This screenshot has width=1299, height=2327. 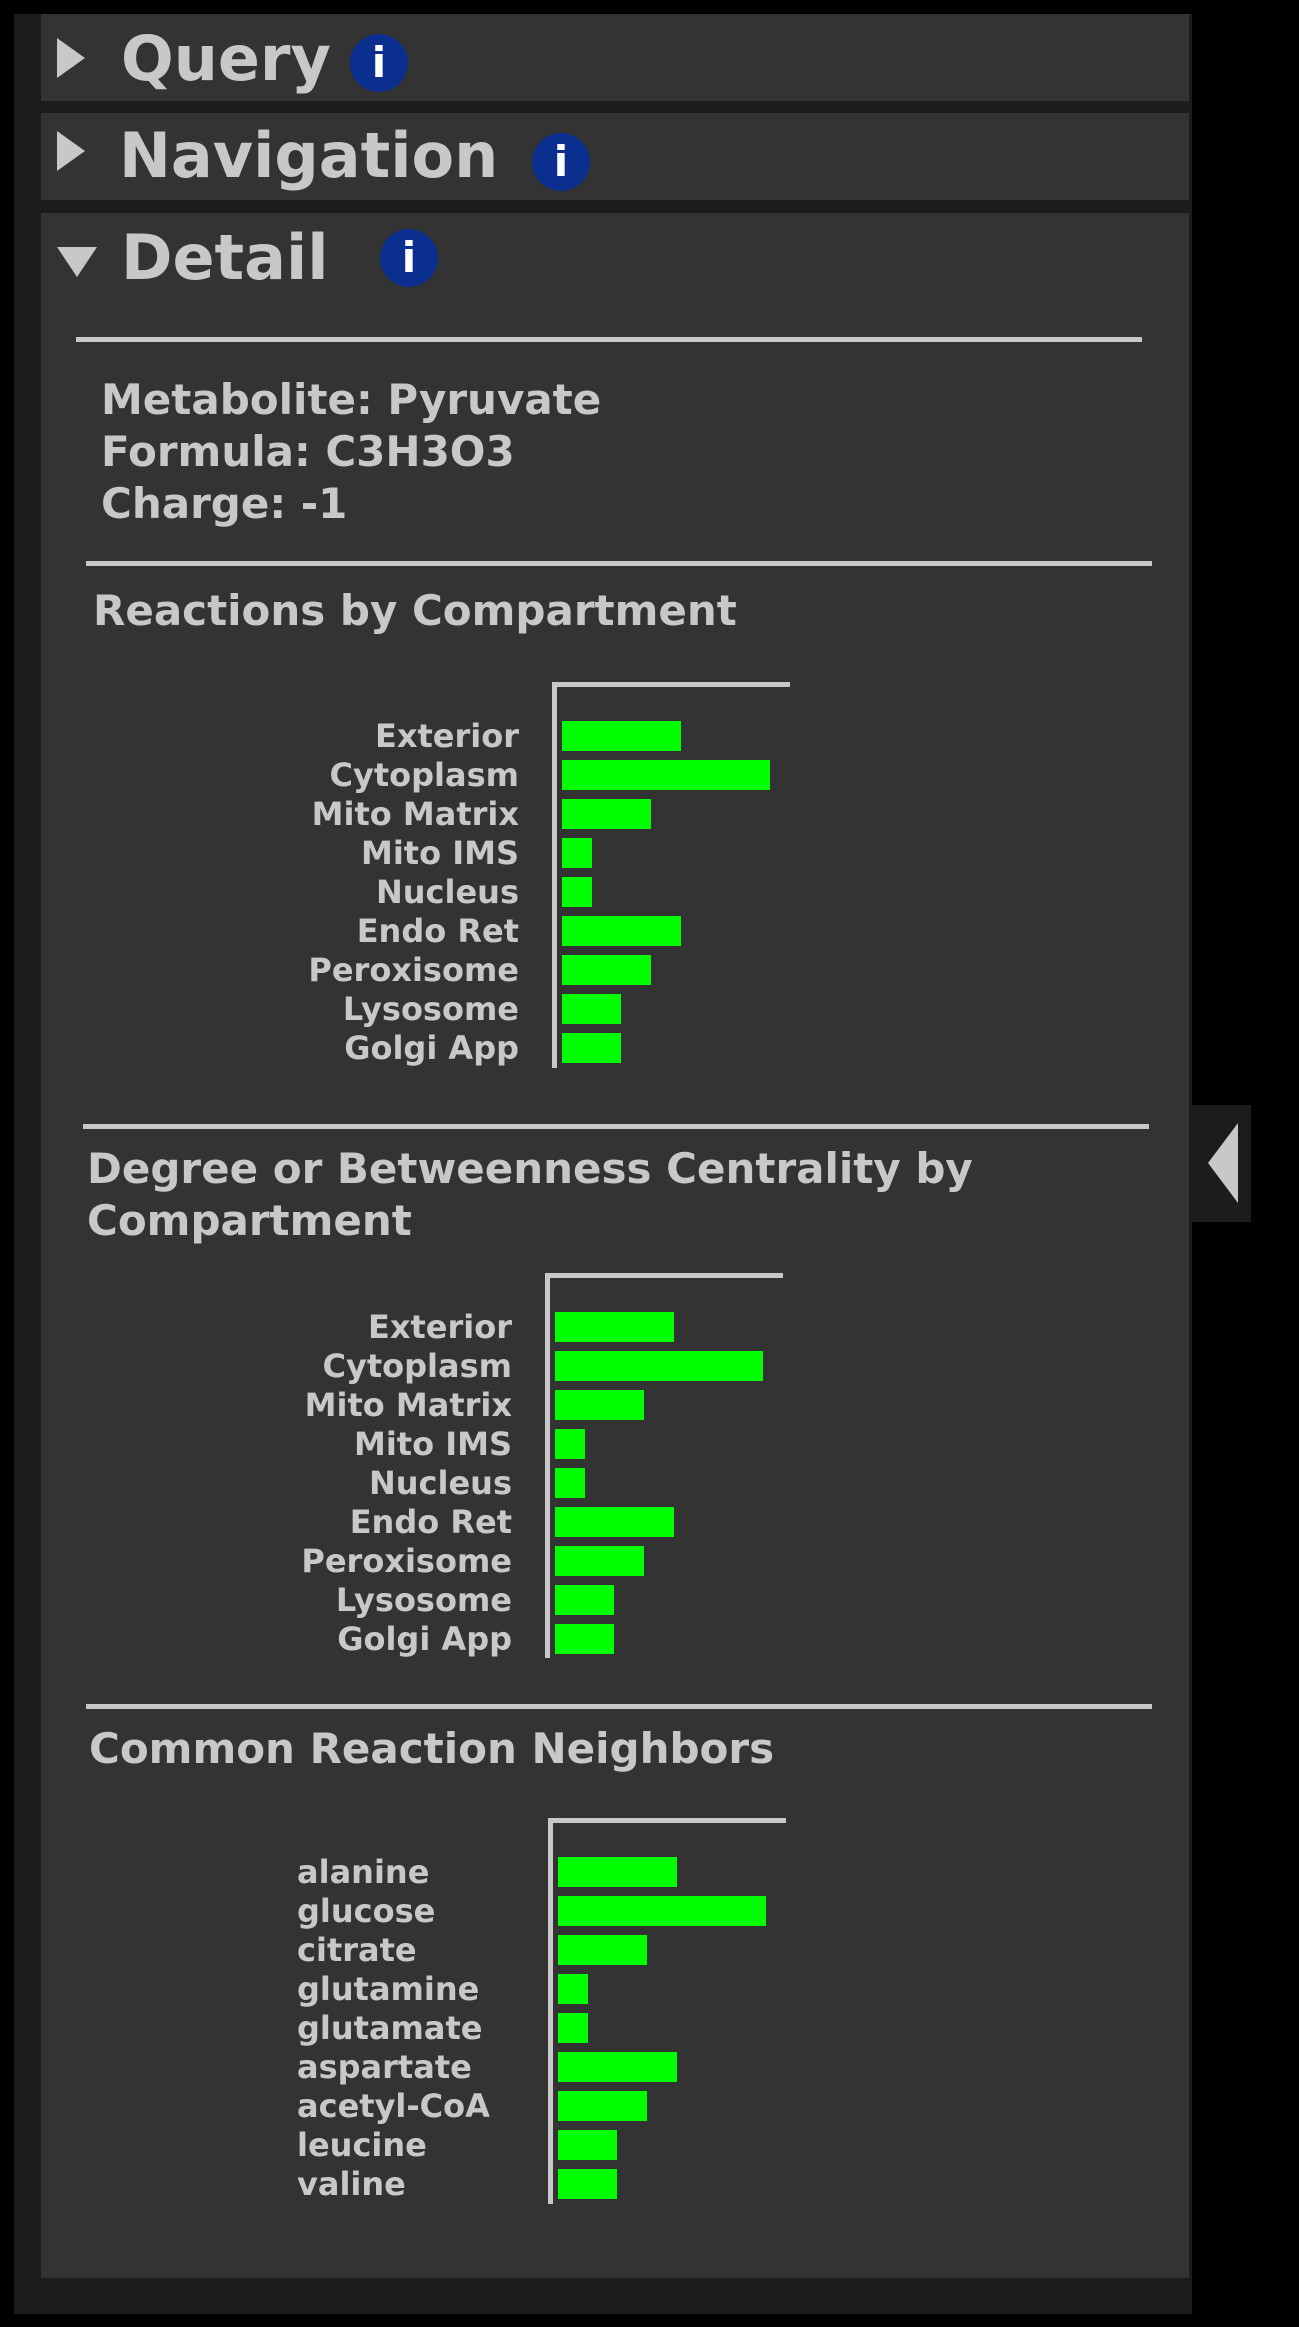 I want to click on triangle-left-icon, so click(x=1223, y=1163).